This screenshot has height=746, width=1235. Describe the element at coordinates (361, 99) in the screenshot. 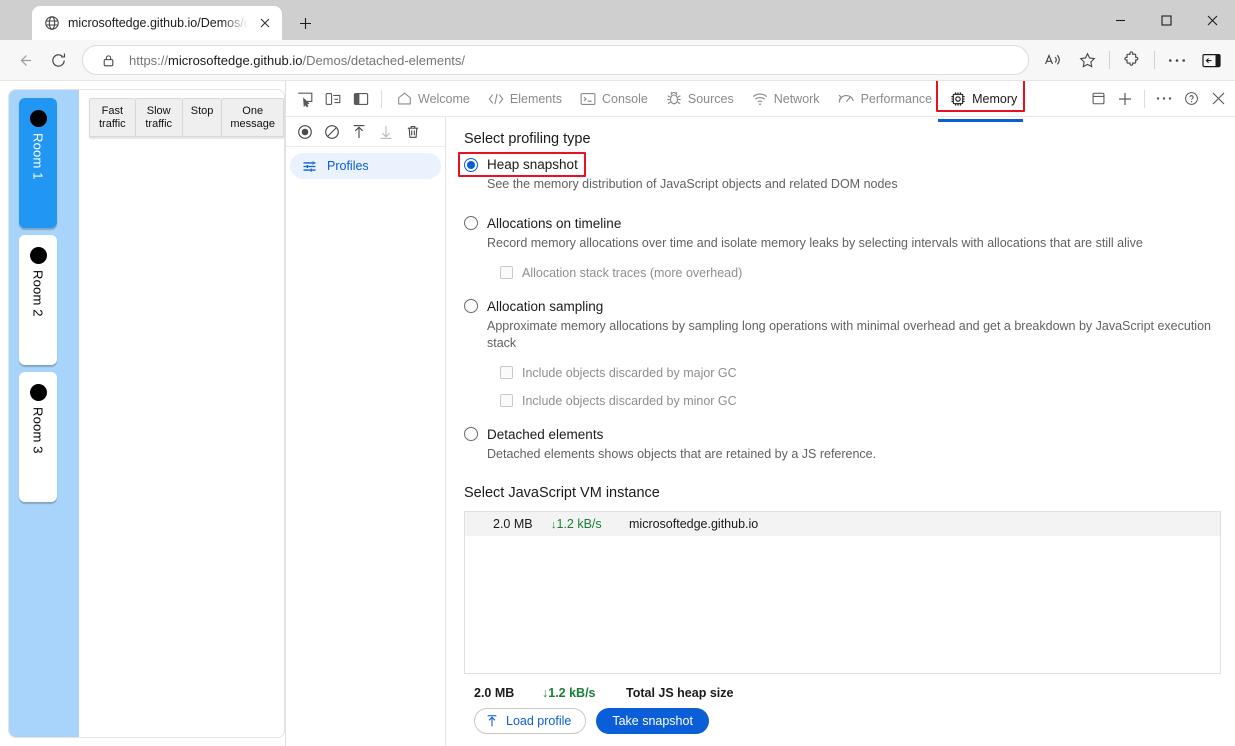

I see `dock-side-icon` at that location.